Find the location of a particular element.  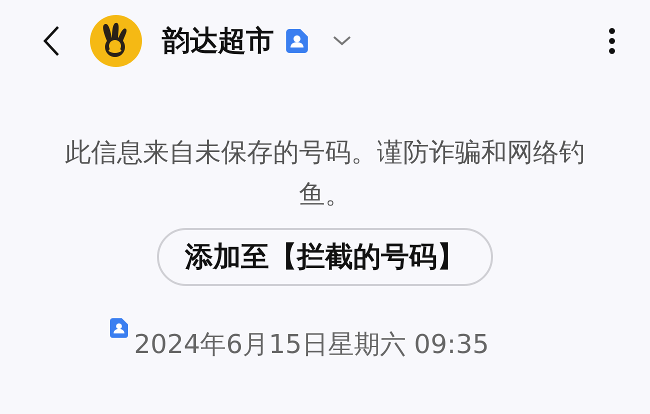

block-number-button: 添加至【拦截的号码】 is located at coordinates (325, 257).